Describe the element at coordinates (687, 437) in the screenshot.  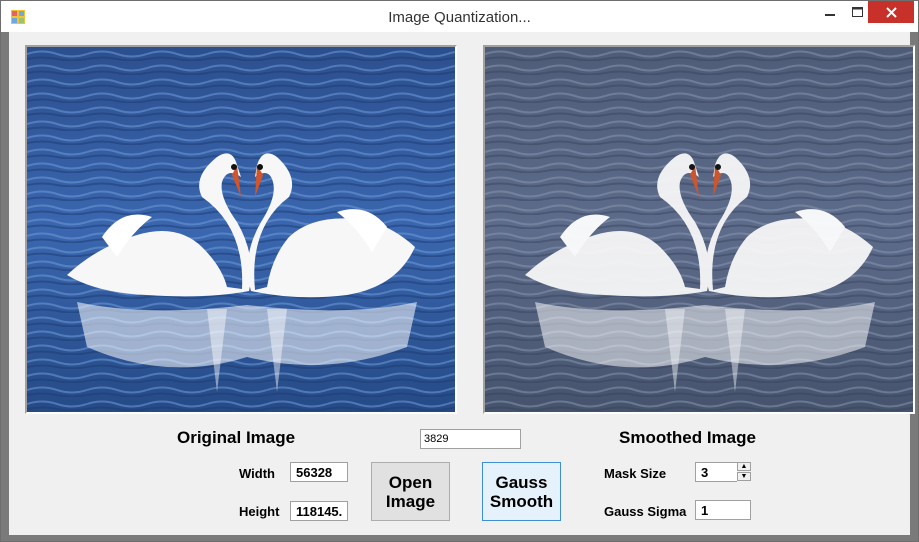
I see `smoothed-image-label: Smoothed Image` at that location.